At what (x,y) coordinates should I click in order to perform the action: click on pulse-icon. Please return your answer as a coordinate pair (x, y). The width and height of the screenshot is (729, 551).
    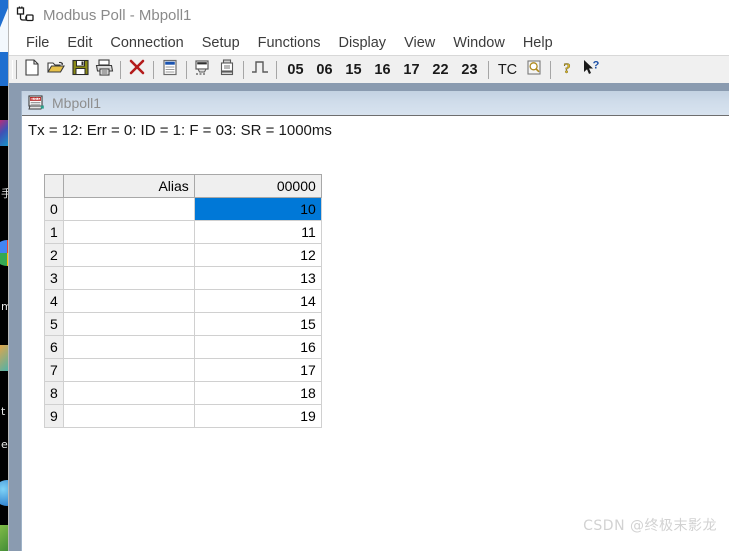
    Looking at the image, I should click on (260, 69).